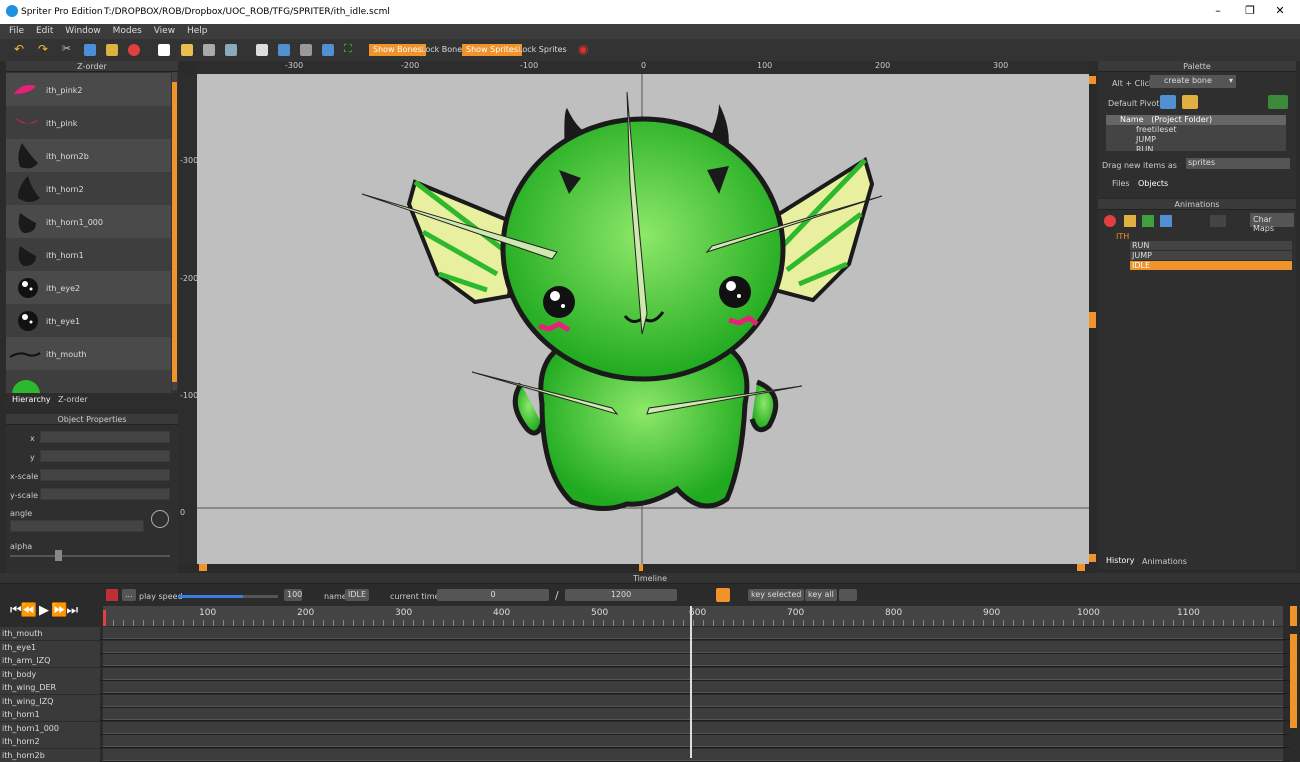 This screenshot has width=1300, height=762. Describe the element at coordinates (88, 287) in the screenshot. I see `zorder-item: ith_eye2` at that location.